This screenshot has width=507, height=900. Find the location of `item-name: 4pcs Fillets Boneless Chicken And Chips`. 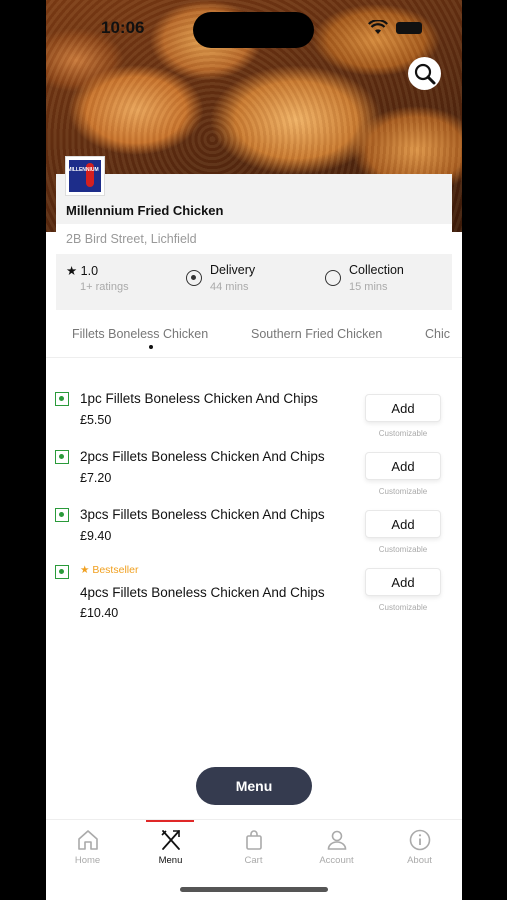

item-name: 4pcs Fillets Boneless Chicken And Chips is located at coordinates (202, 592).